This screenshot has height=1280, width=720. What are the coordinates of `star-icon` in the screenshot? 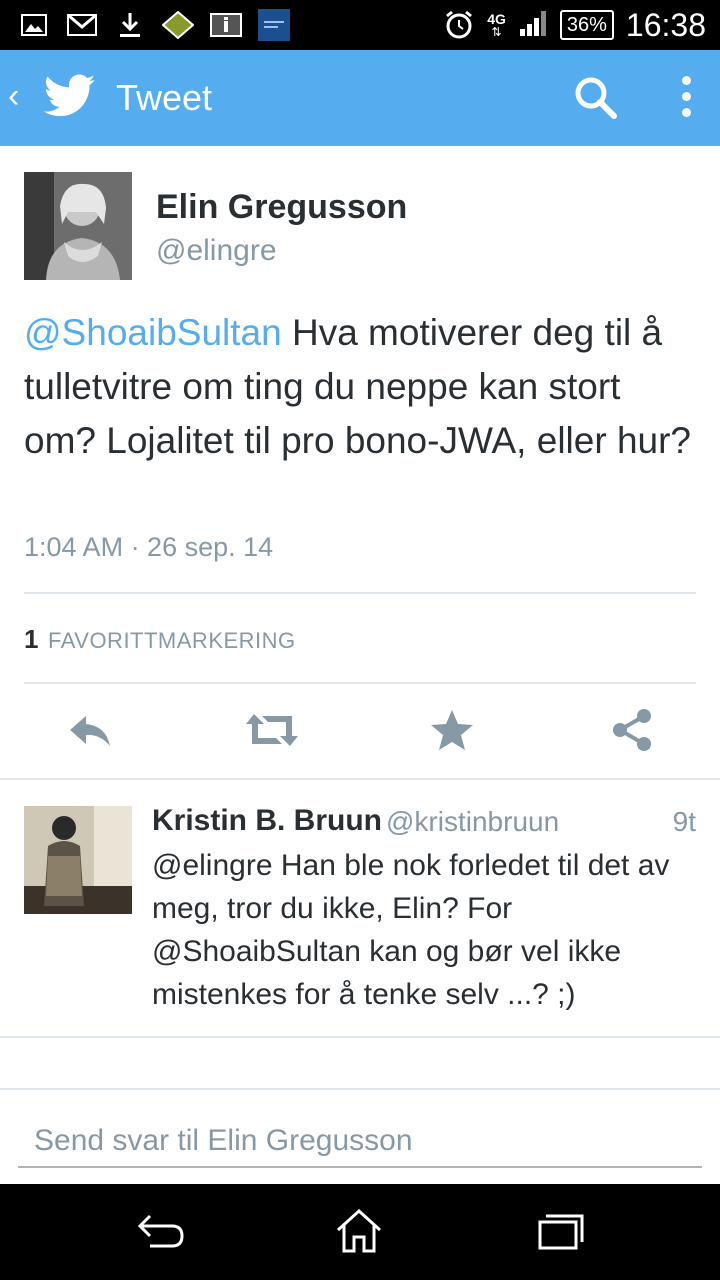 It's located at (452, 730).